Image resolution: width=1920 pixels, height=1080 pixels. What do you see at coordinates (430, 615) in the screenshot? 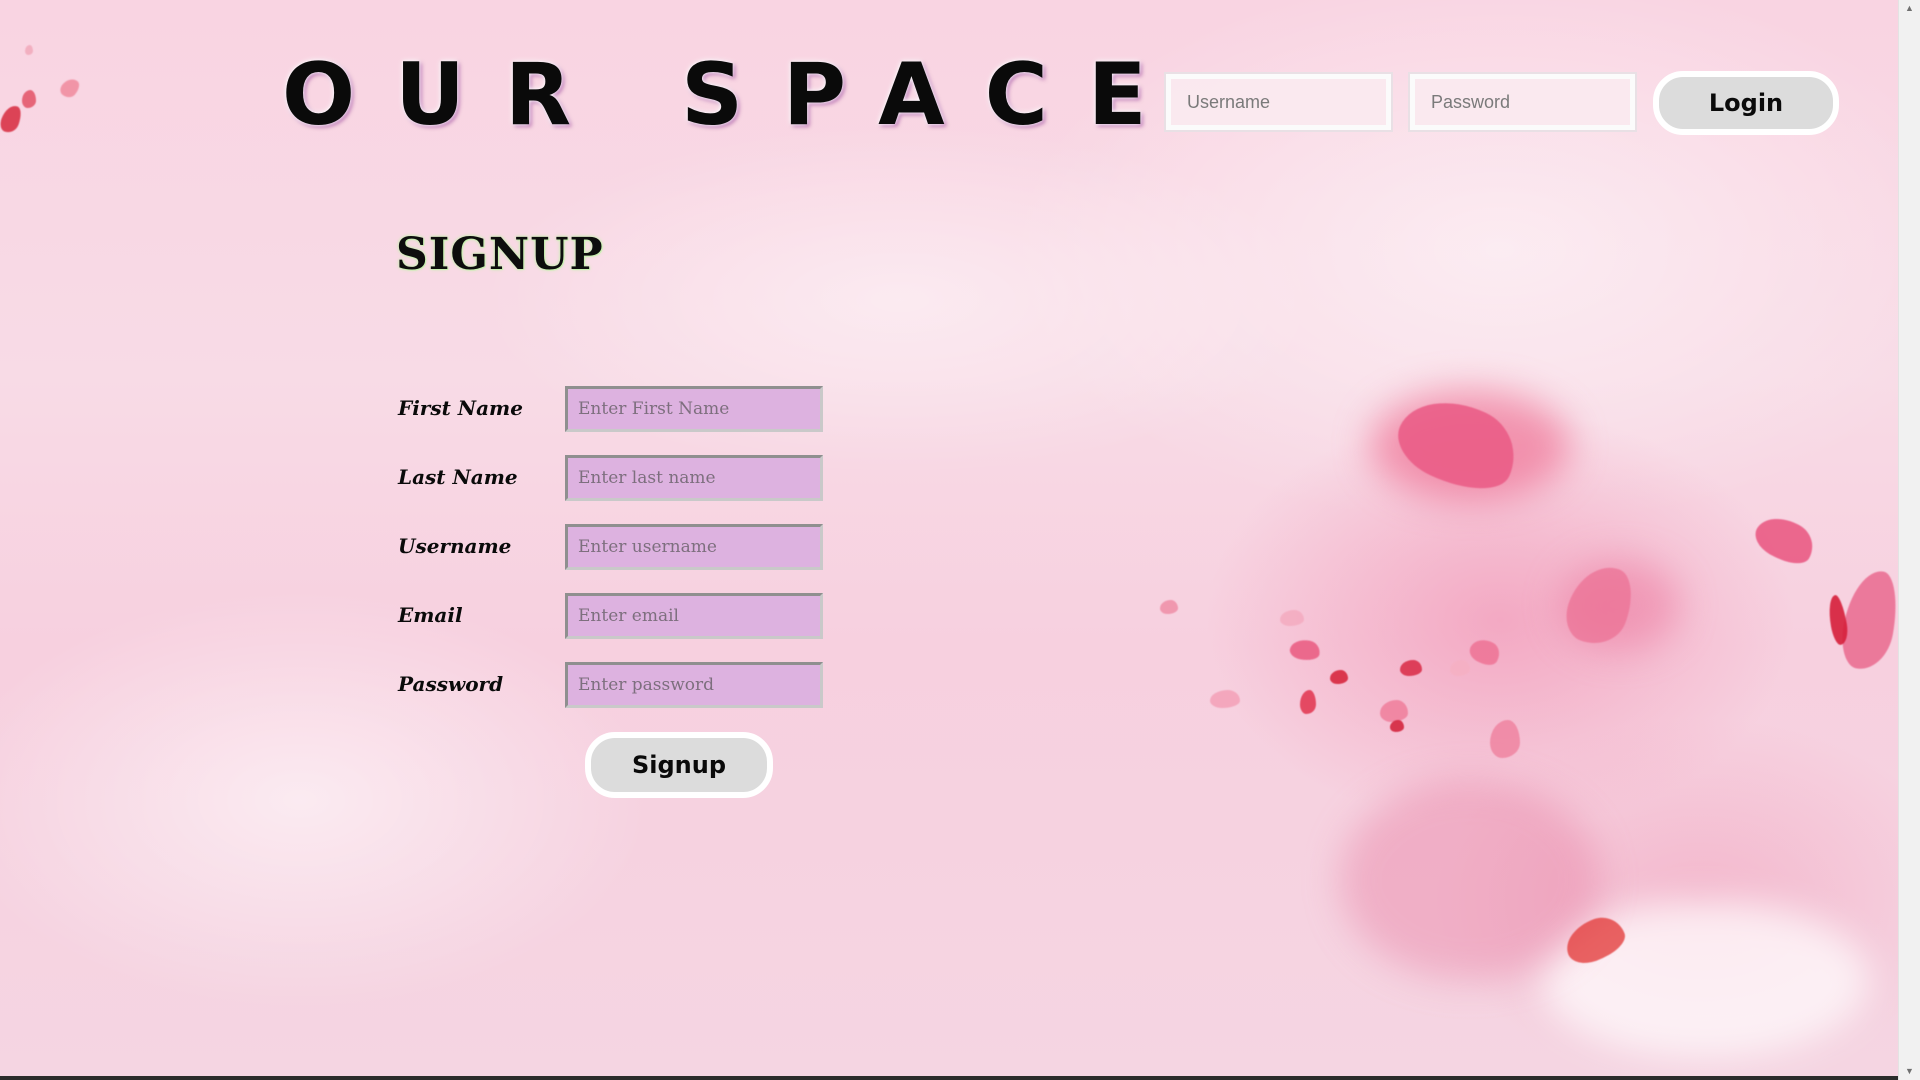
I see `email-label: Email` at bounding box center [430, 615].